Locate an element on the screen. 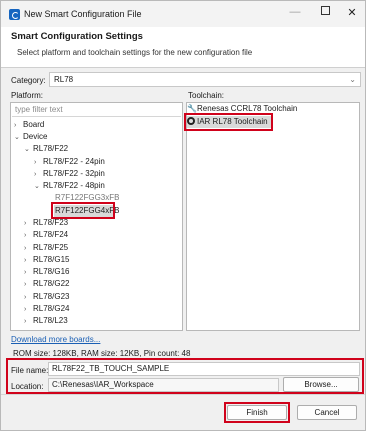  filter-input: type filter text is located at coordinates (96, 110).